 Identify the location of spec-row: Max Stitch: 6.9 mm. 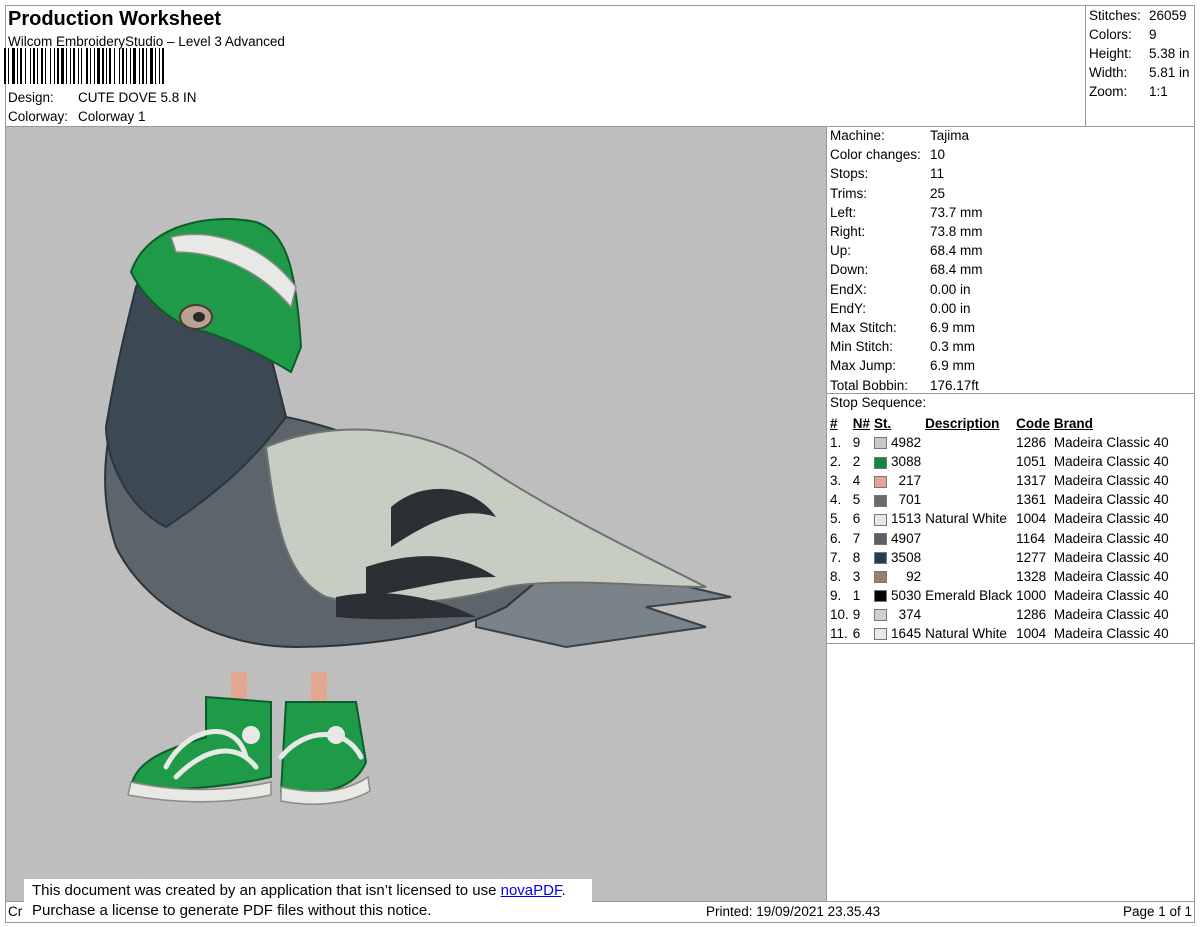
(906, 327).